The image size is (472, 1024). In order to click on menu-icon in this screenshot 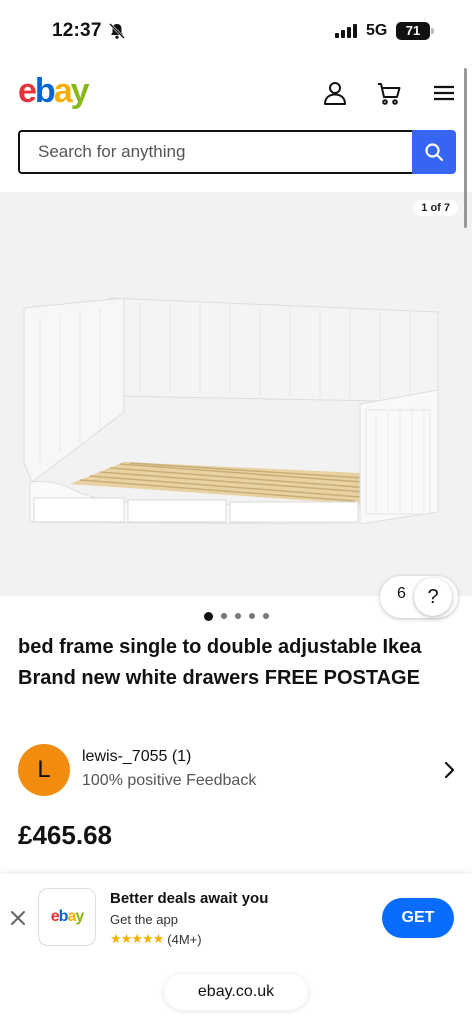, I will do `click(445, 93)`.